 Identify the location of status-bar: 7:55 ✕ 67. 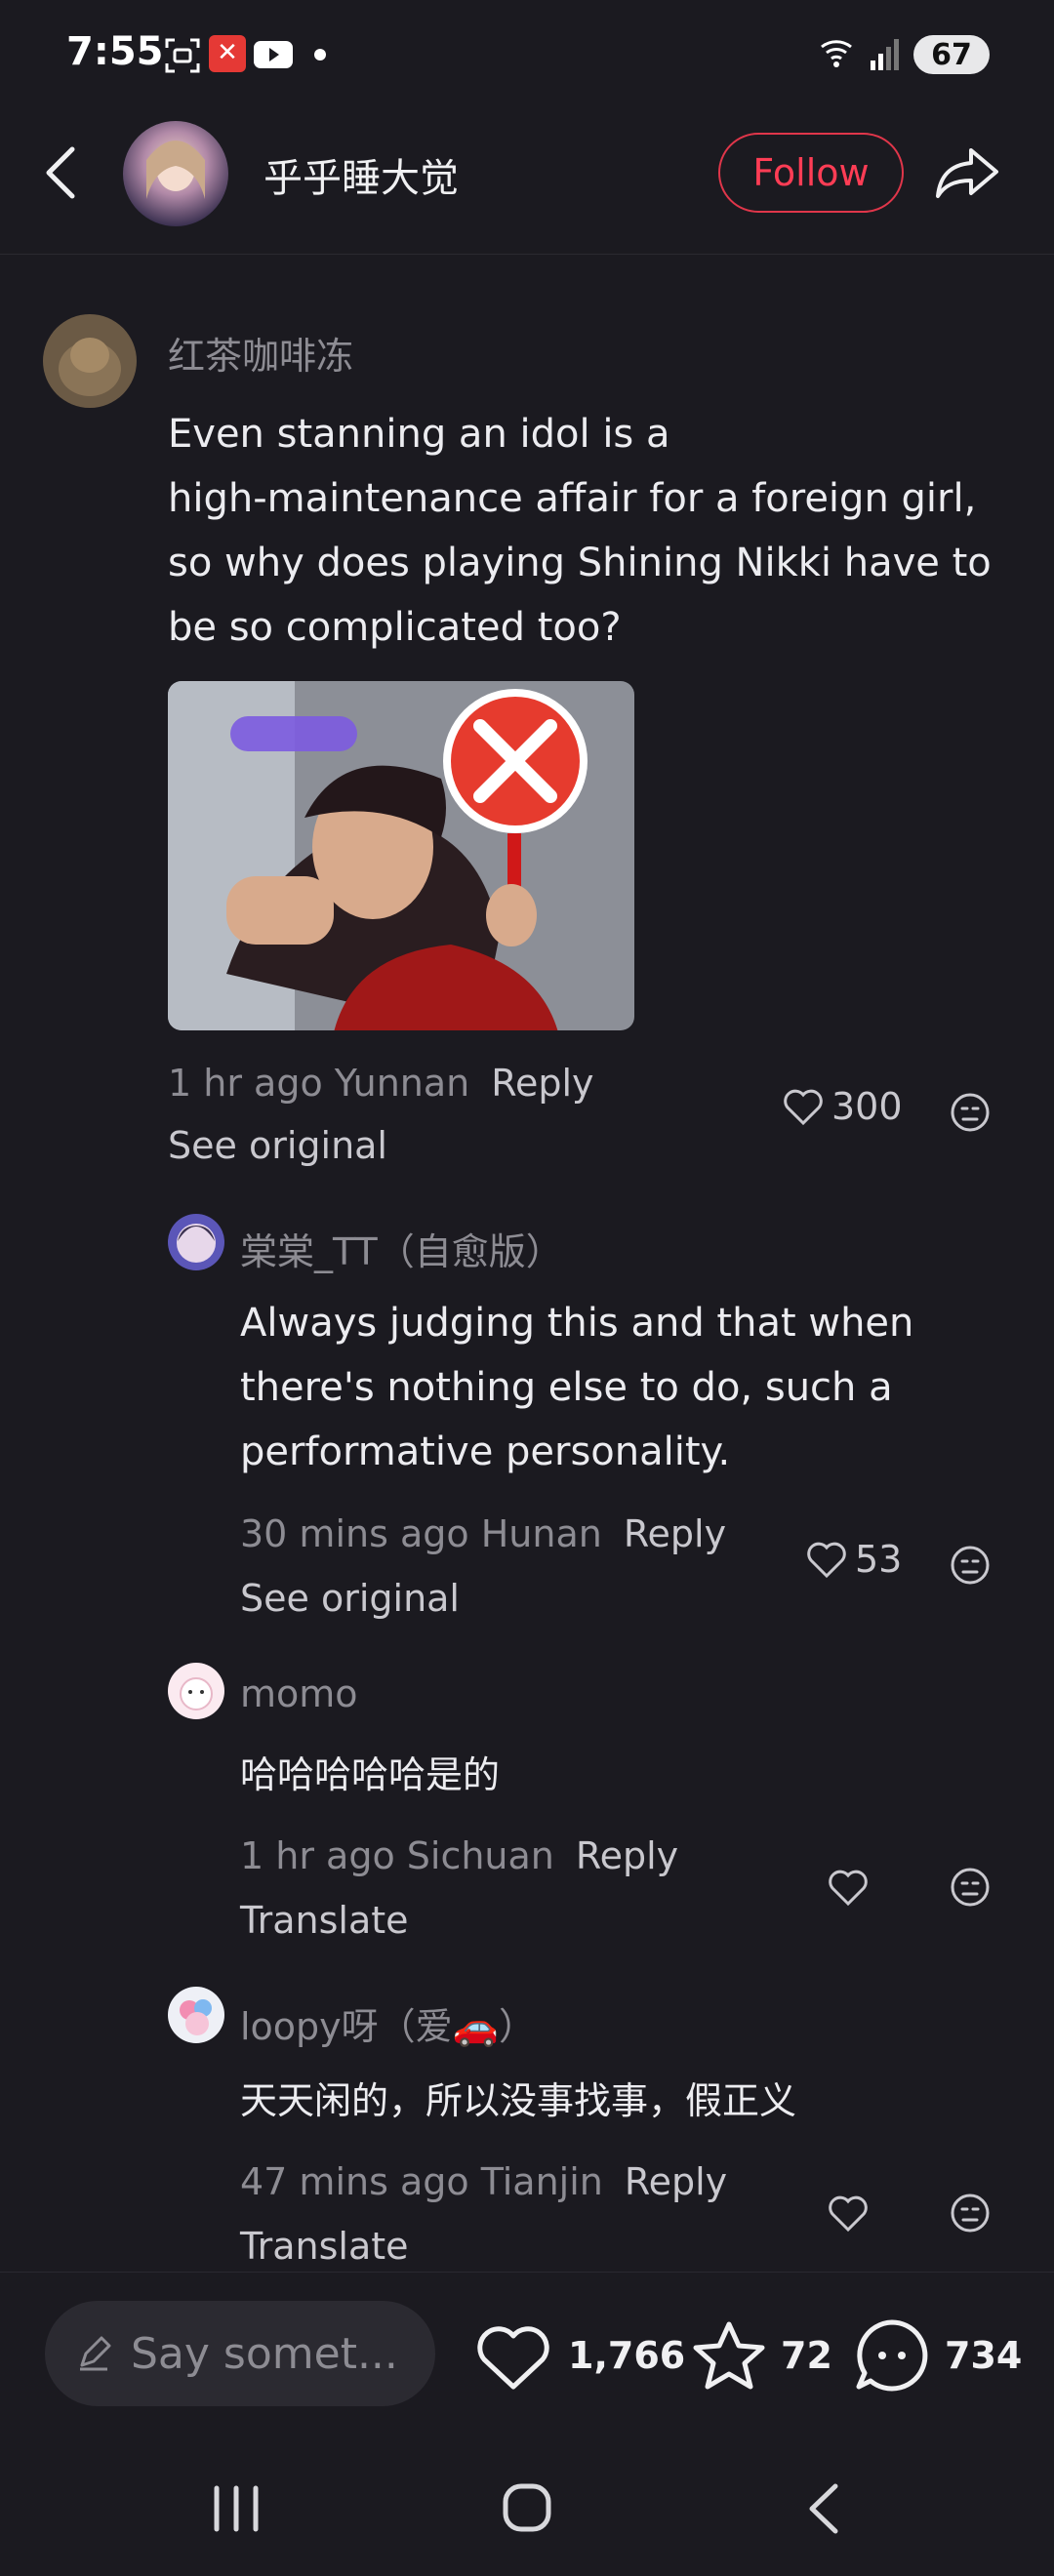
(527, 53).